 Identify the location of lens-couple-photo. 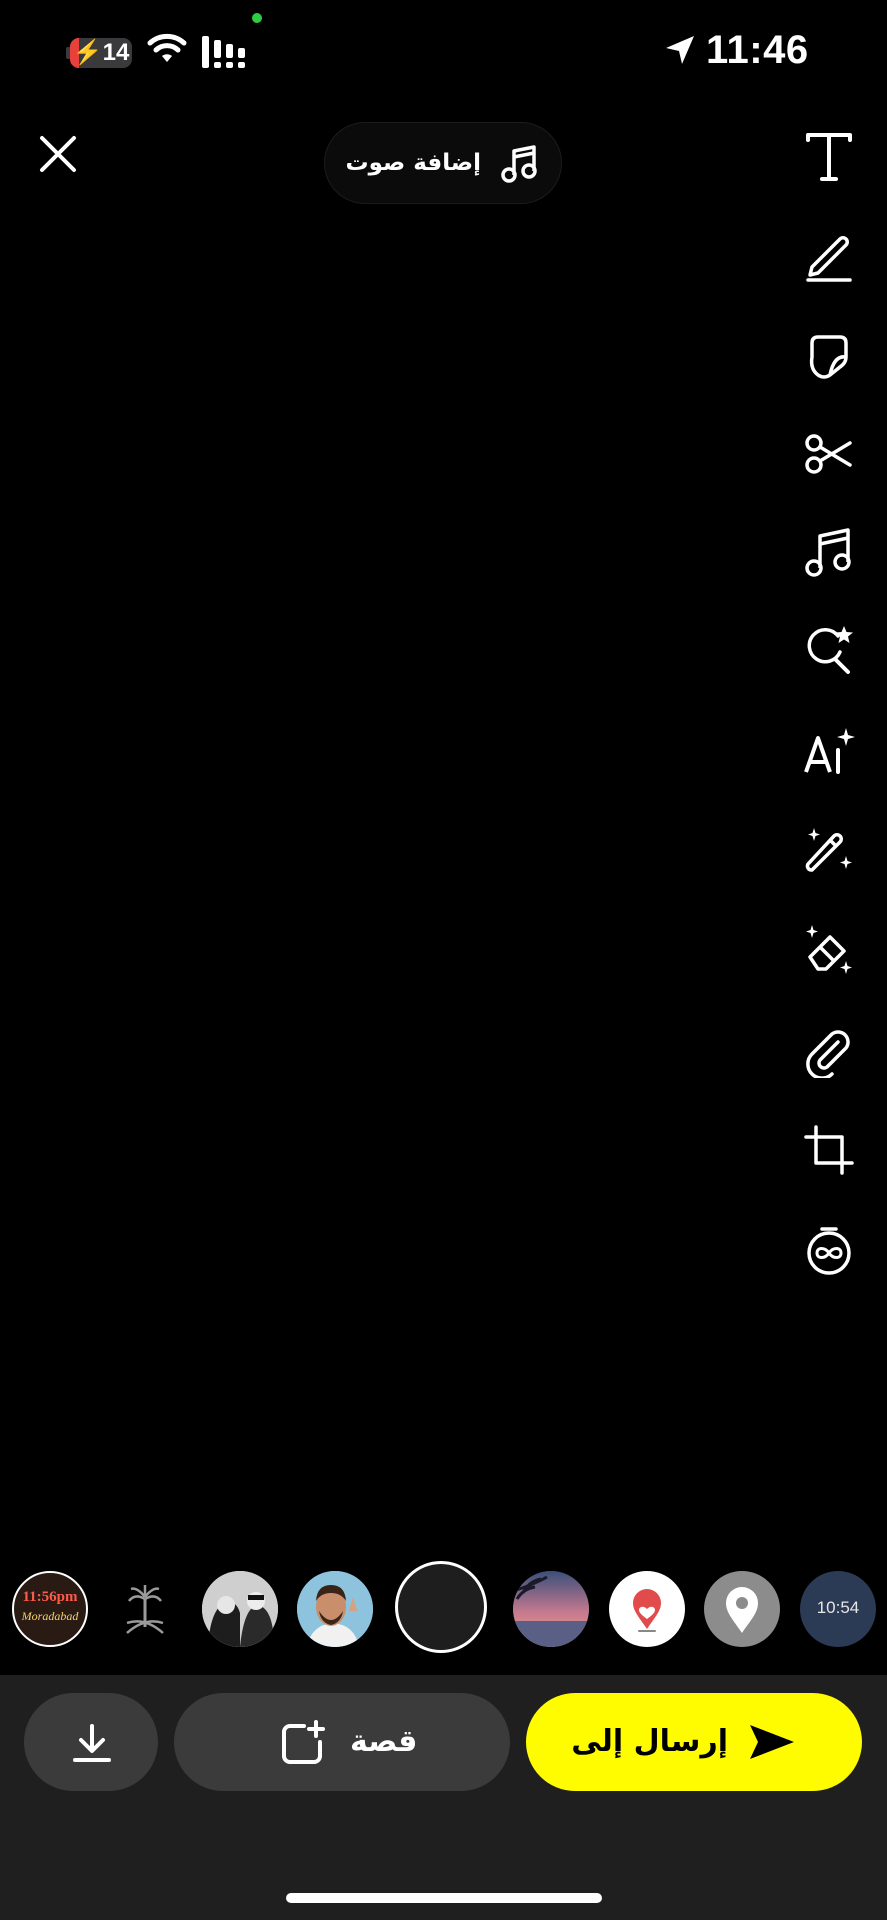
(240, 1609).